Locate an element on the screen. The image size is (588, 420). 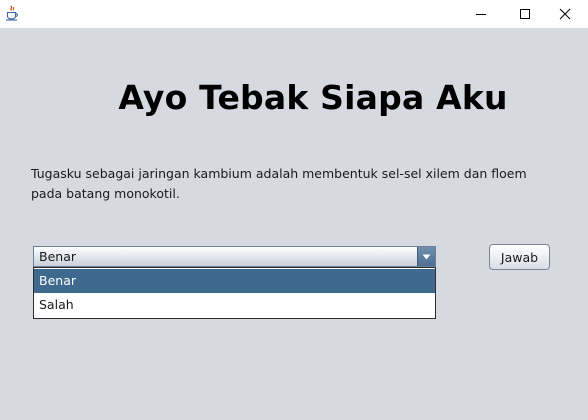
minimize-button is located at coordinates (481, 14).